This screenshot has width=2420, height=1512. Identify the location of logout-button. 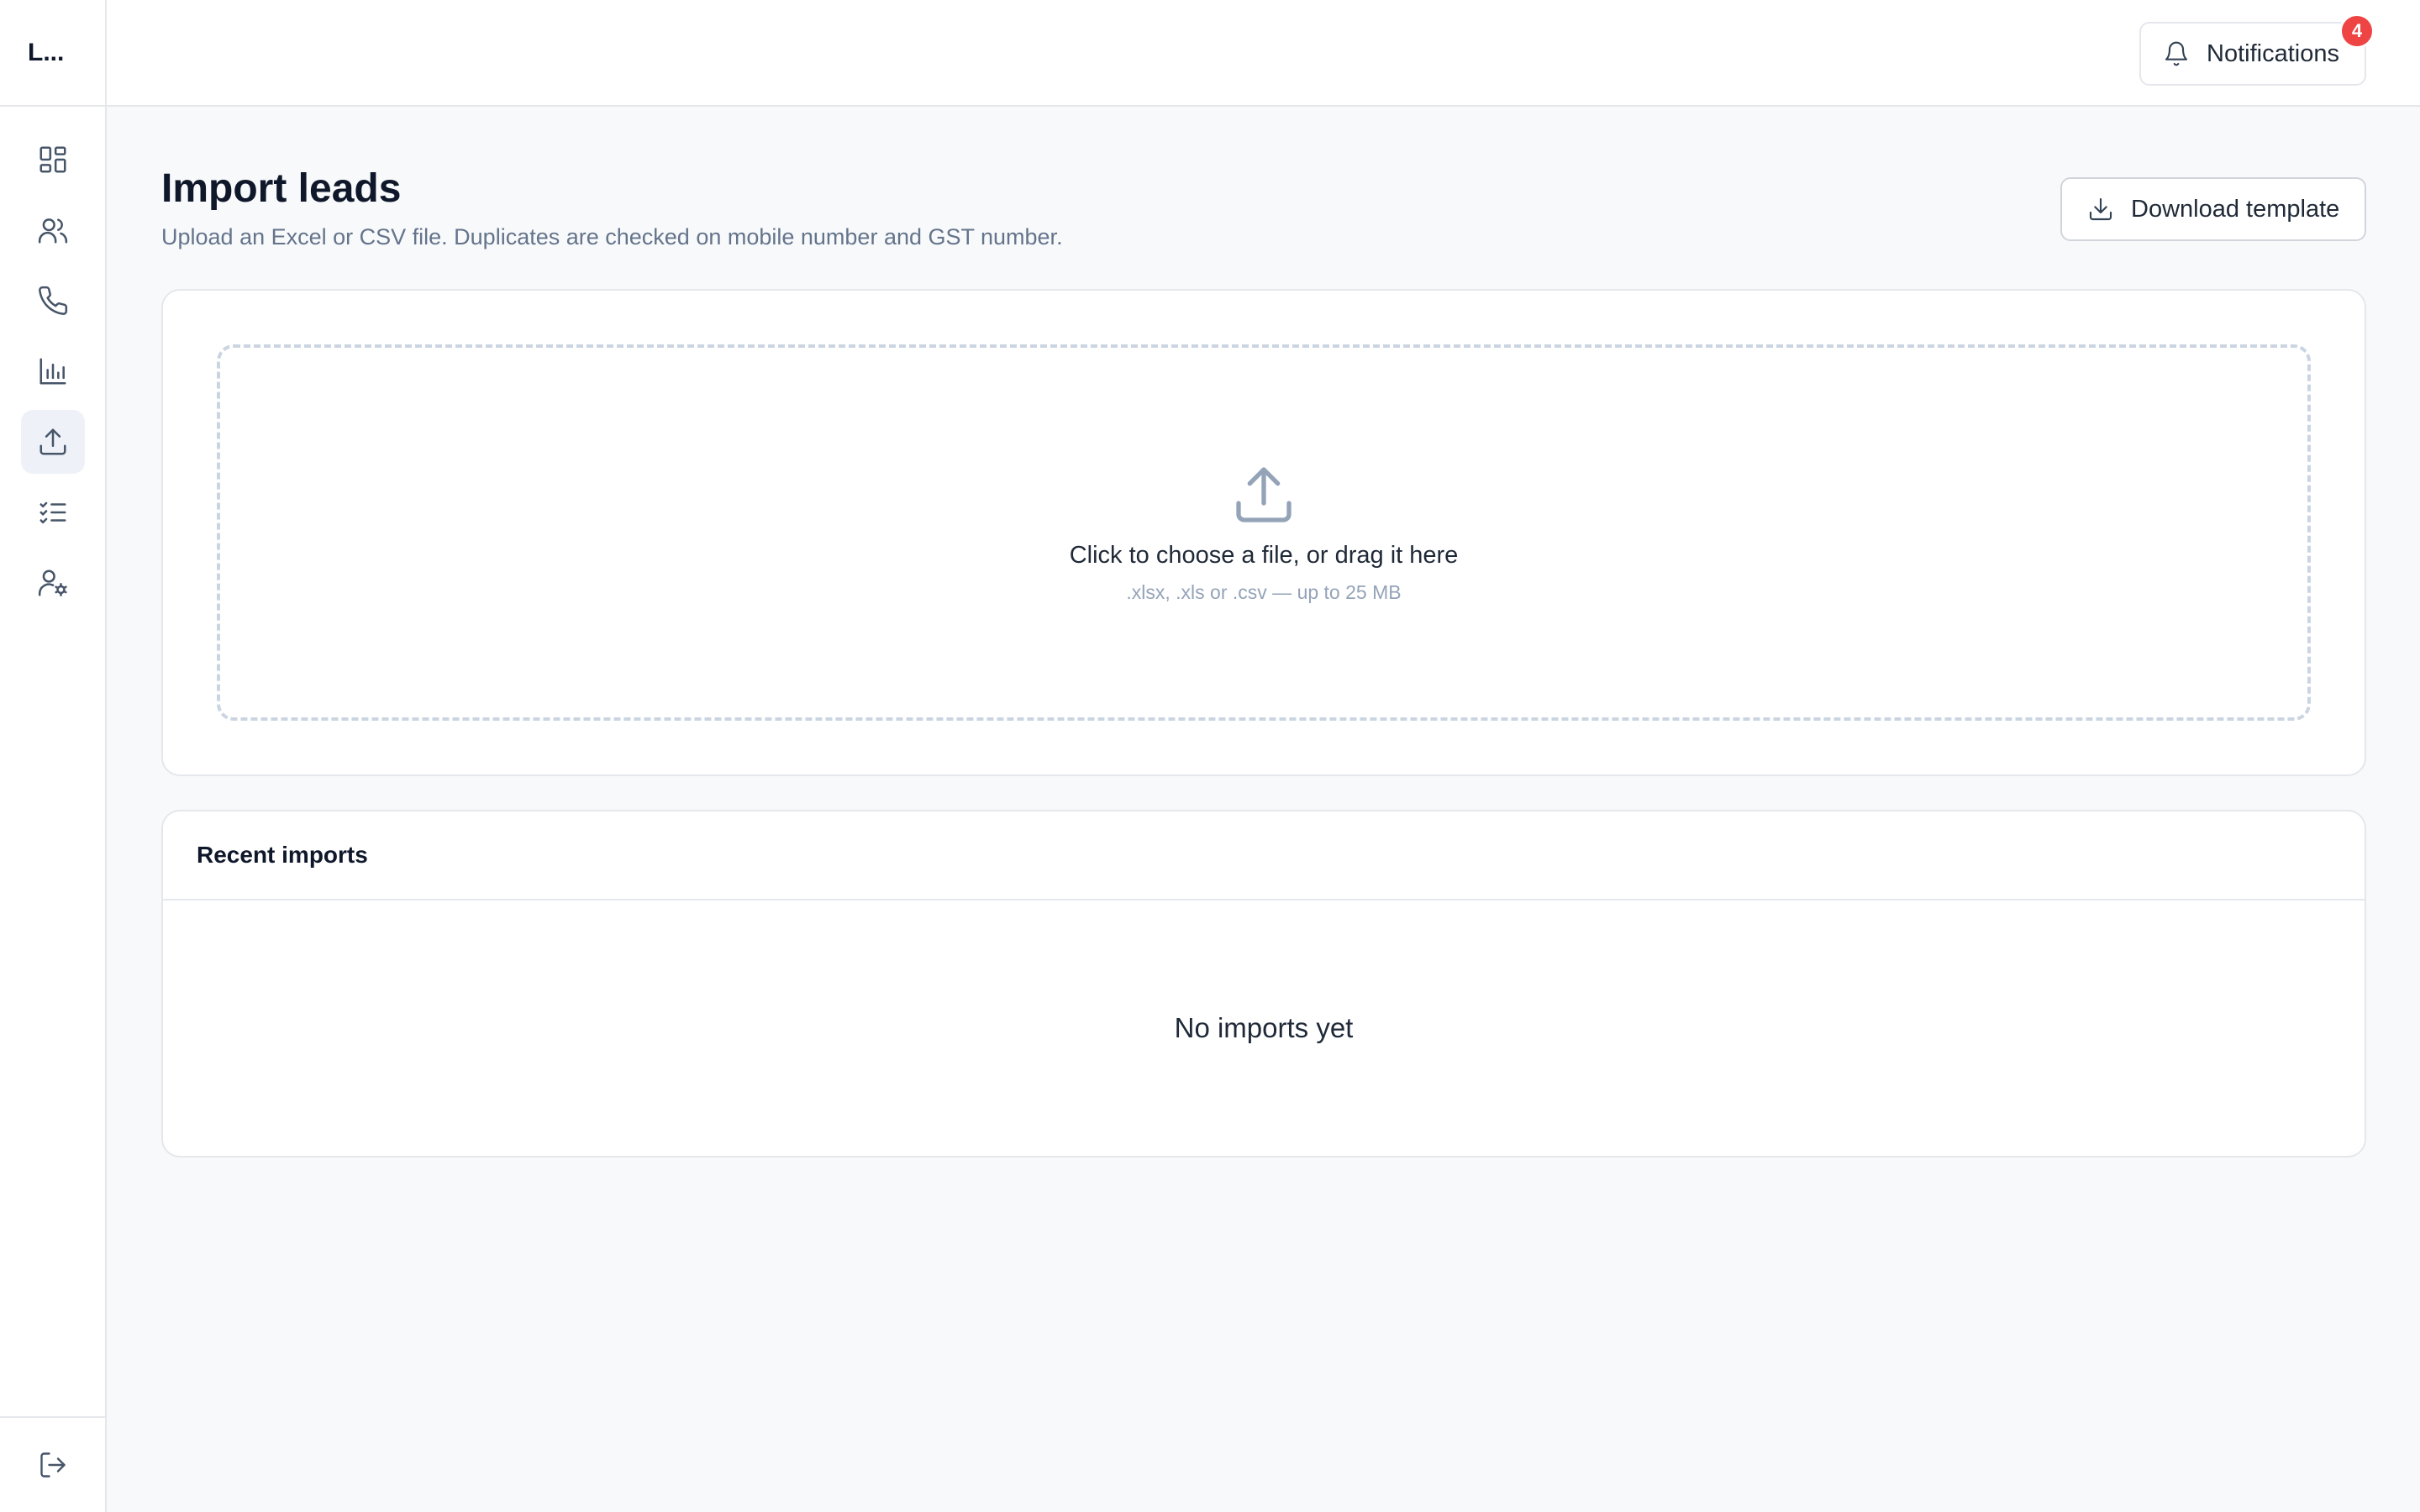
(52, 1464).